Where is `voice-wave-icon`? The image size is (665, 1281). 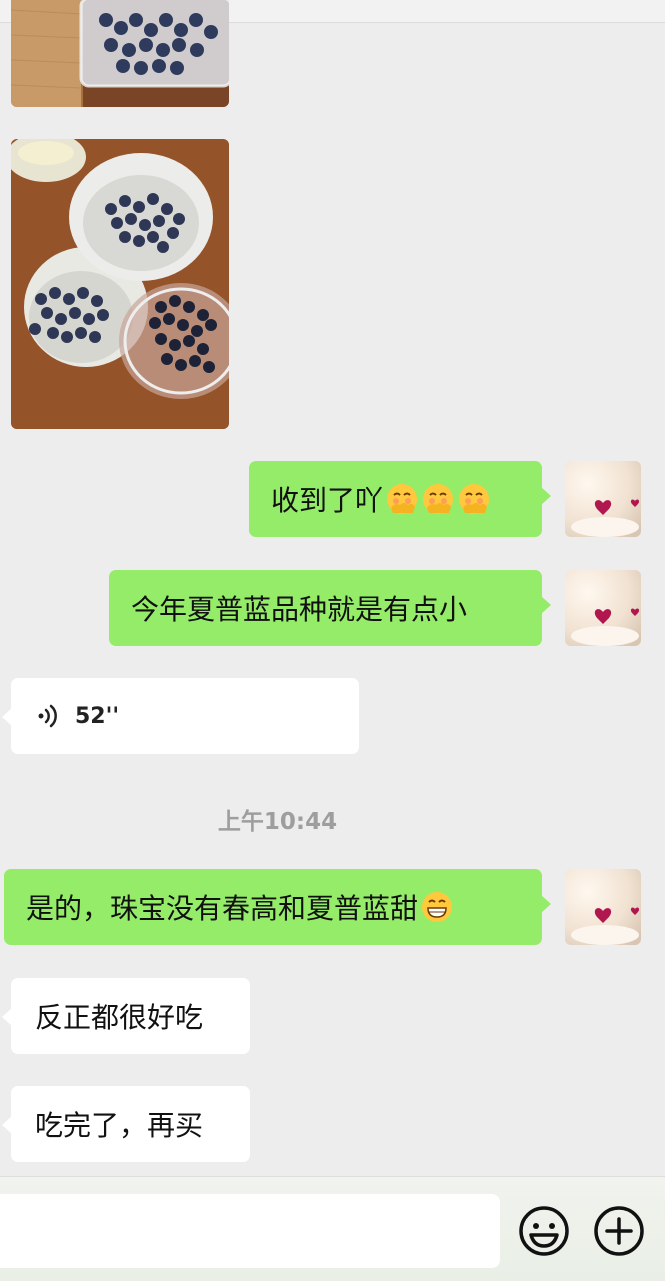
voice-wave-icon is located at coordinates (49, 716).